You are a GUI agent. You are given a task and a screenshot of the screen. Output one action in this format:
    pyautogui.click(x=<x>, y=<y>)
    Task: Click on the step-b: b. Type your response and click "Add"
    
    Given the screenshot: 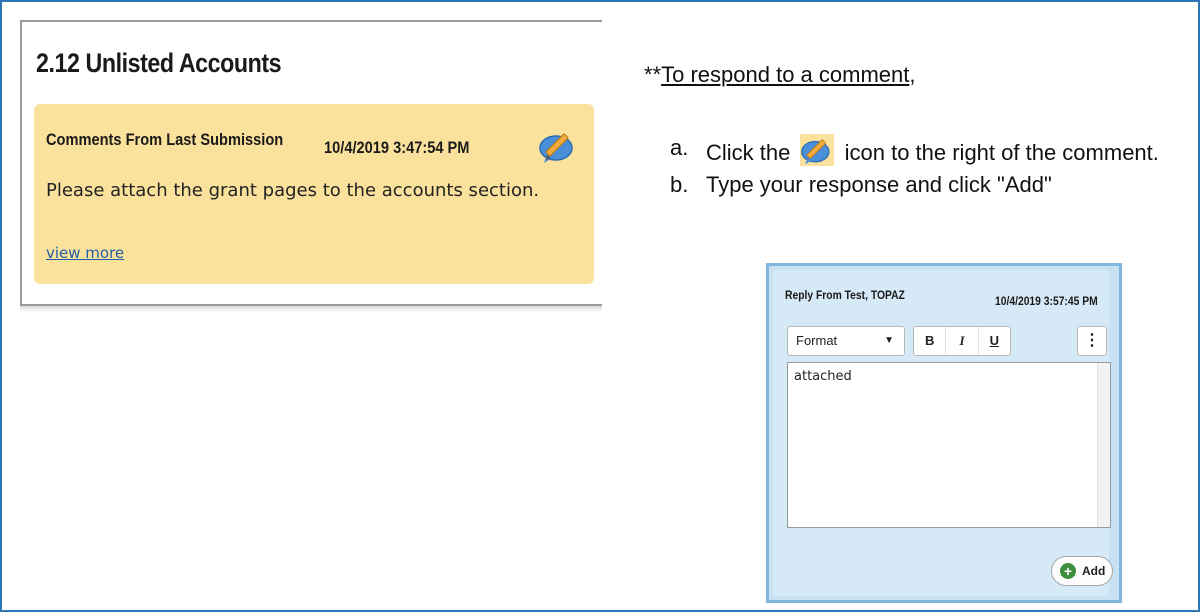 What is the action you would take?
    pyautogui.click(x=930, y=185)
    